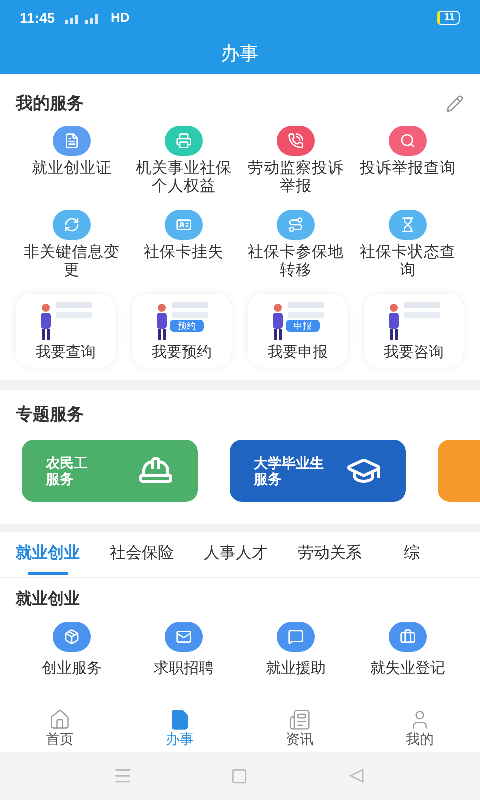 The width and height of the screenshot is (480, 800). I want to click on status-time: 11:45, so click(38, 18).